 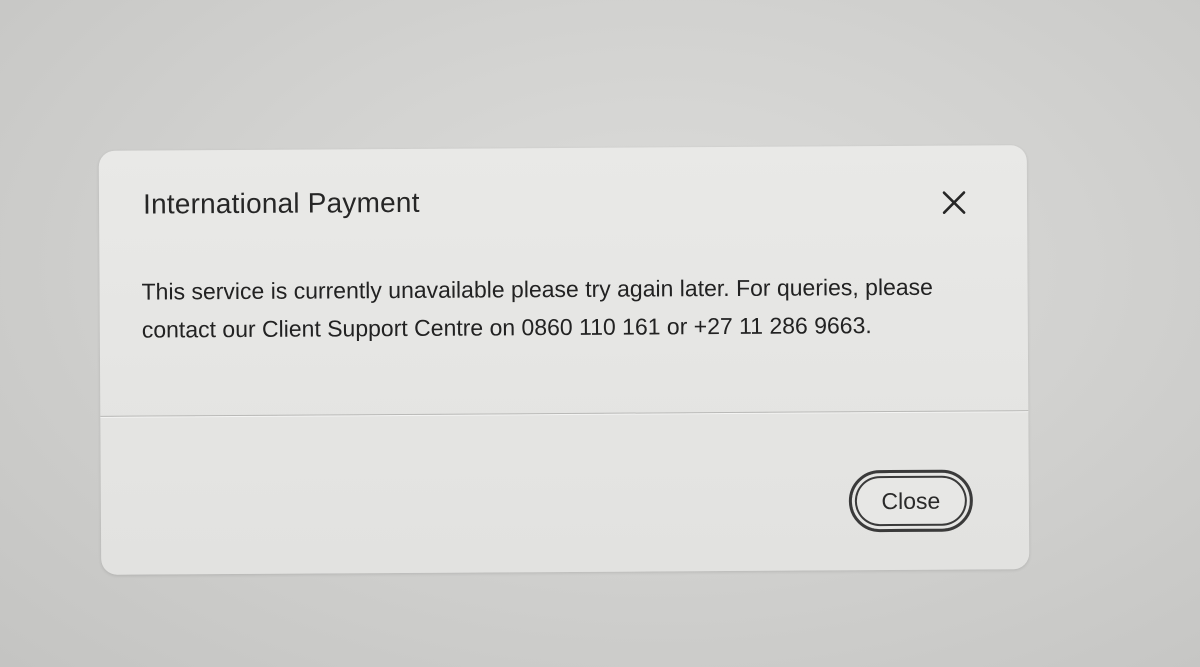 I want to click on dialog-header: International Payment, so click(x=565, y=205).